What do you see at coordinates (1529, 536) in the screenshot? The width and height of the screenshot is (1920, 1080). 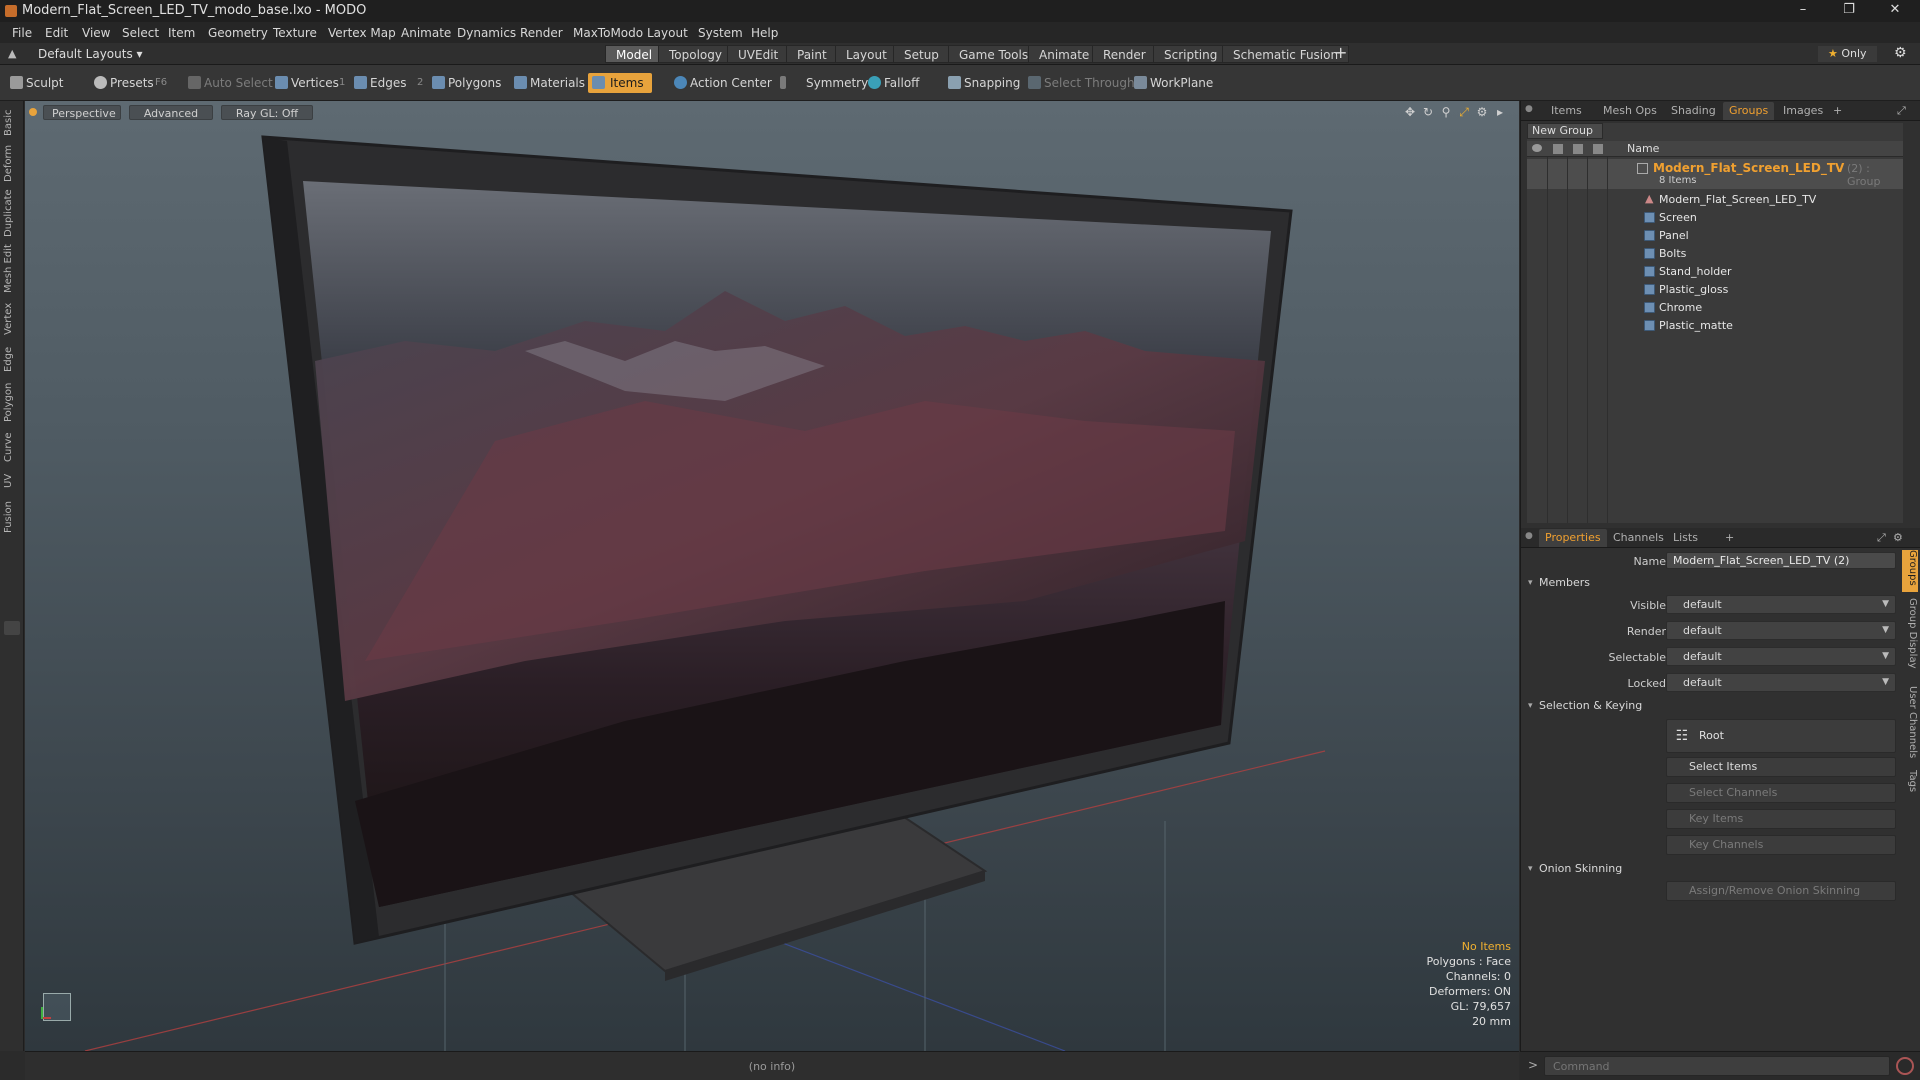 I see `properties-menu-icon: ●` at bounding box center [1529, 536].